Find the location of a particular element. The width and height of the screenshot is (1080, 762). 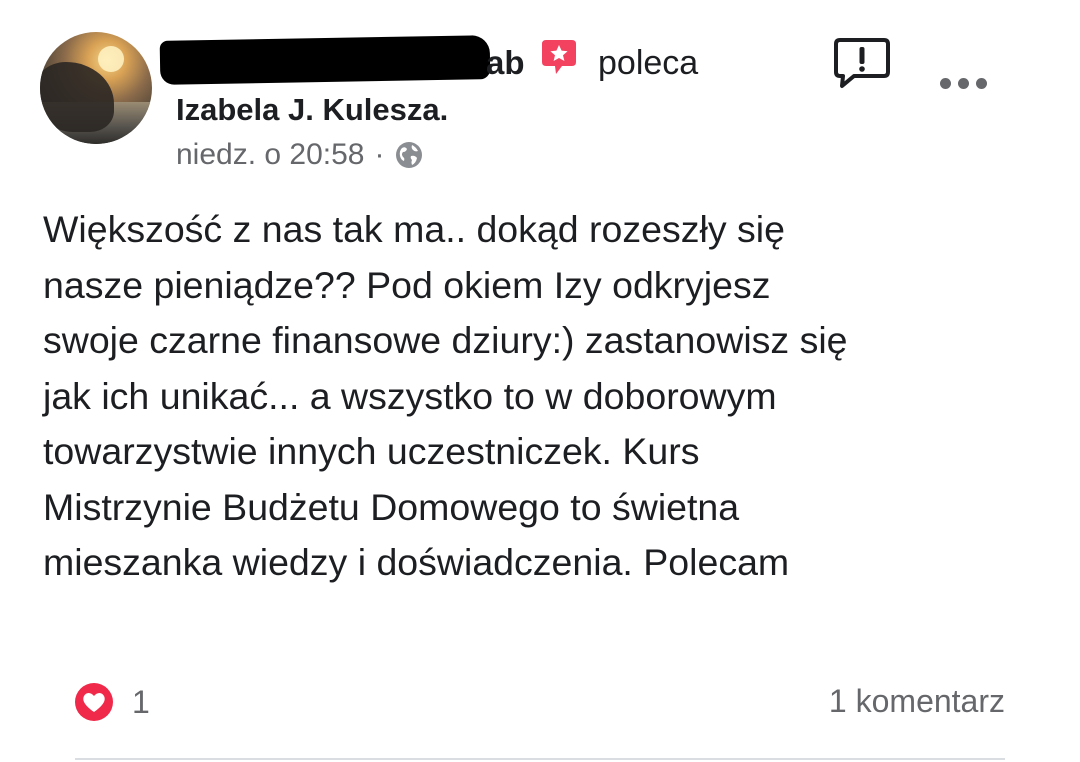

reaction-count: 1 is located at coordinates (141, 701).